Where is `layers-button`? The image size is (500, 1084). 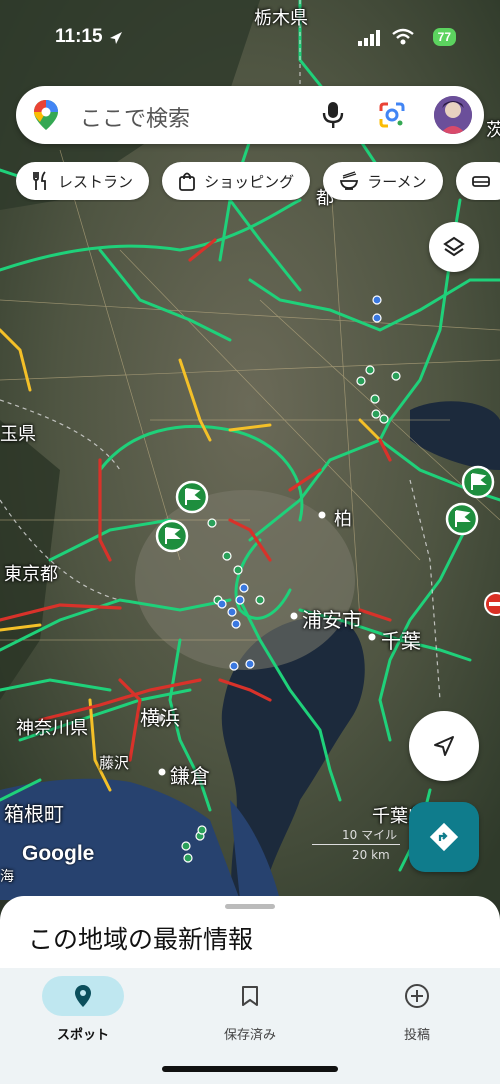 layers-button is located at coordinates (454, 247).